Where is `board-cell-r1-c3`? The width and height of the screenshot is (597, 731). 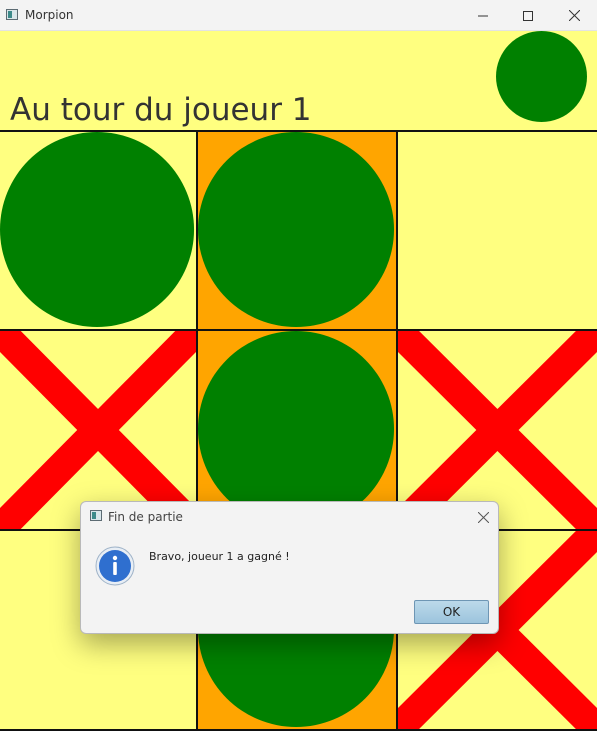
board-cell-r1-c3 is located at coordinates (496, 230).